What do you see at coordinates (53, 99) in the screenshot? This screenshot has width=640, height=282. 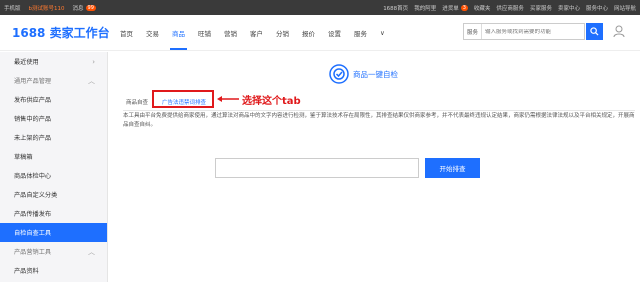 I see `sidebar-item-publish: 发布供应产品` at bounding box center [53, 99].